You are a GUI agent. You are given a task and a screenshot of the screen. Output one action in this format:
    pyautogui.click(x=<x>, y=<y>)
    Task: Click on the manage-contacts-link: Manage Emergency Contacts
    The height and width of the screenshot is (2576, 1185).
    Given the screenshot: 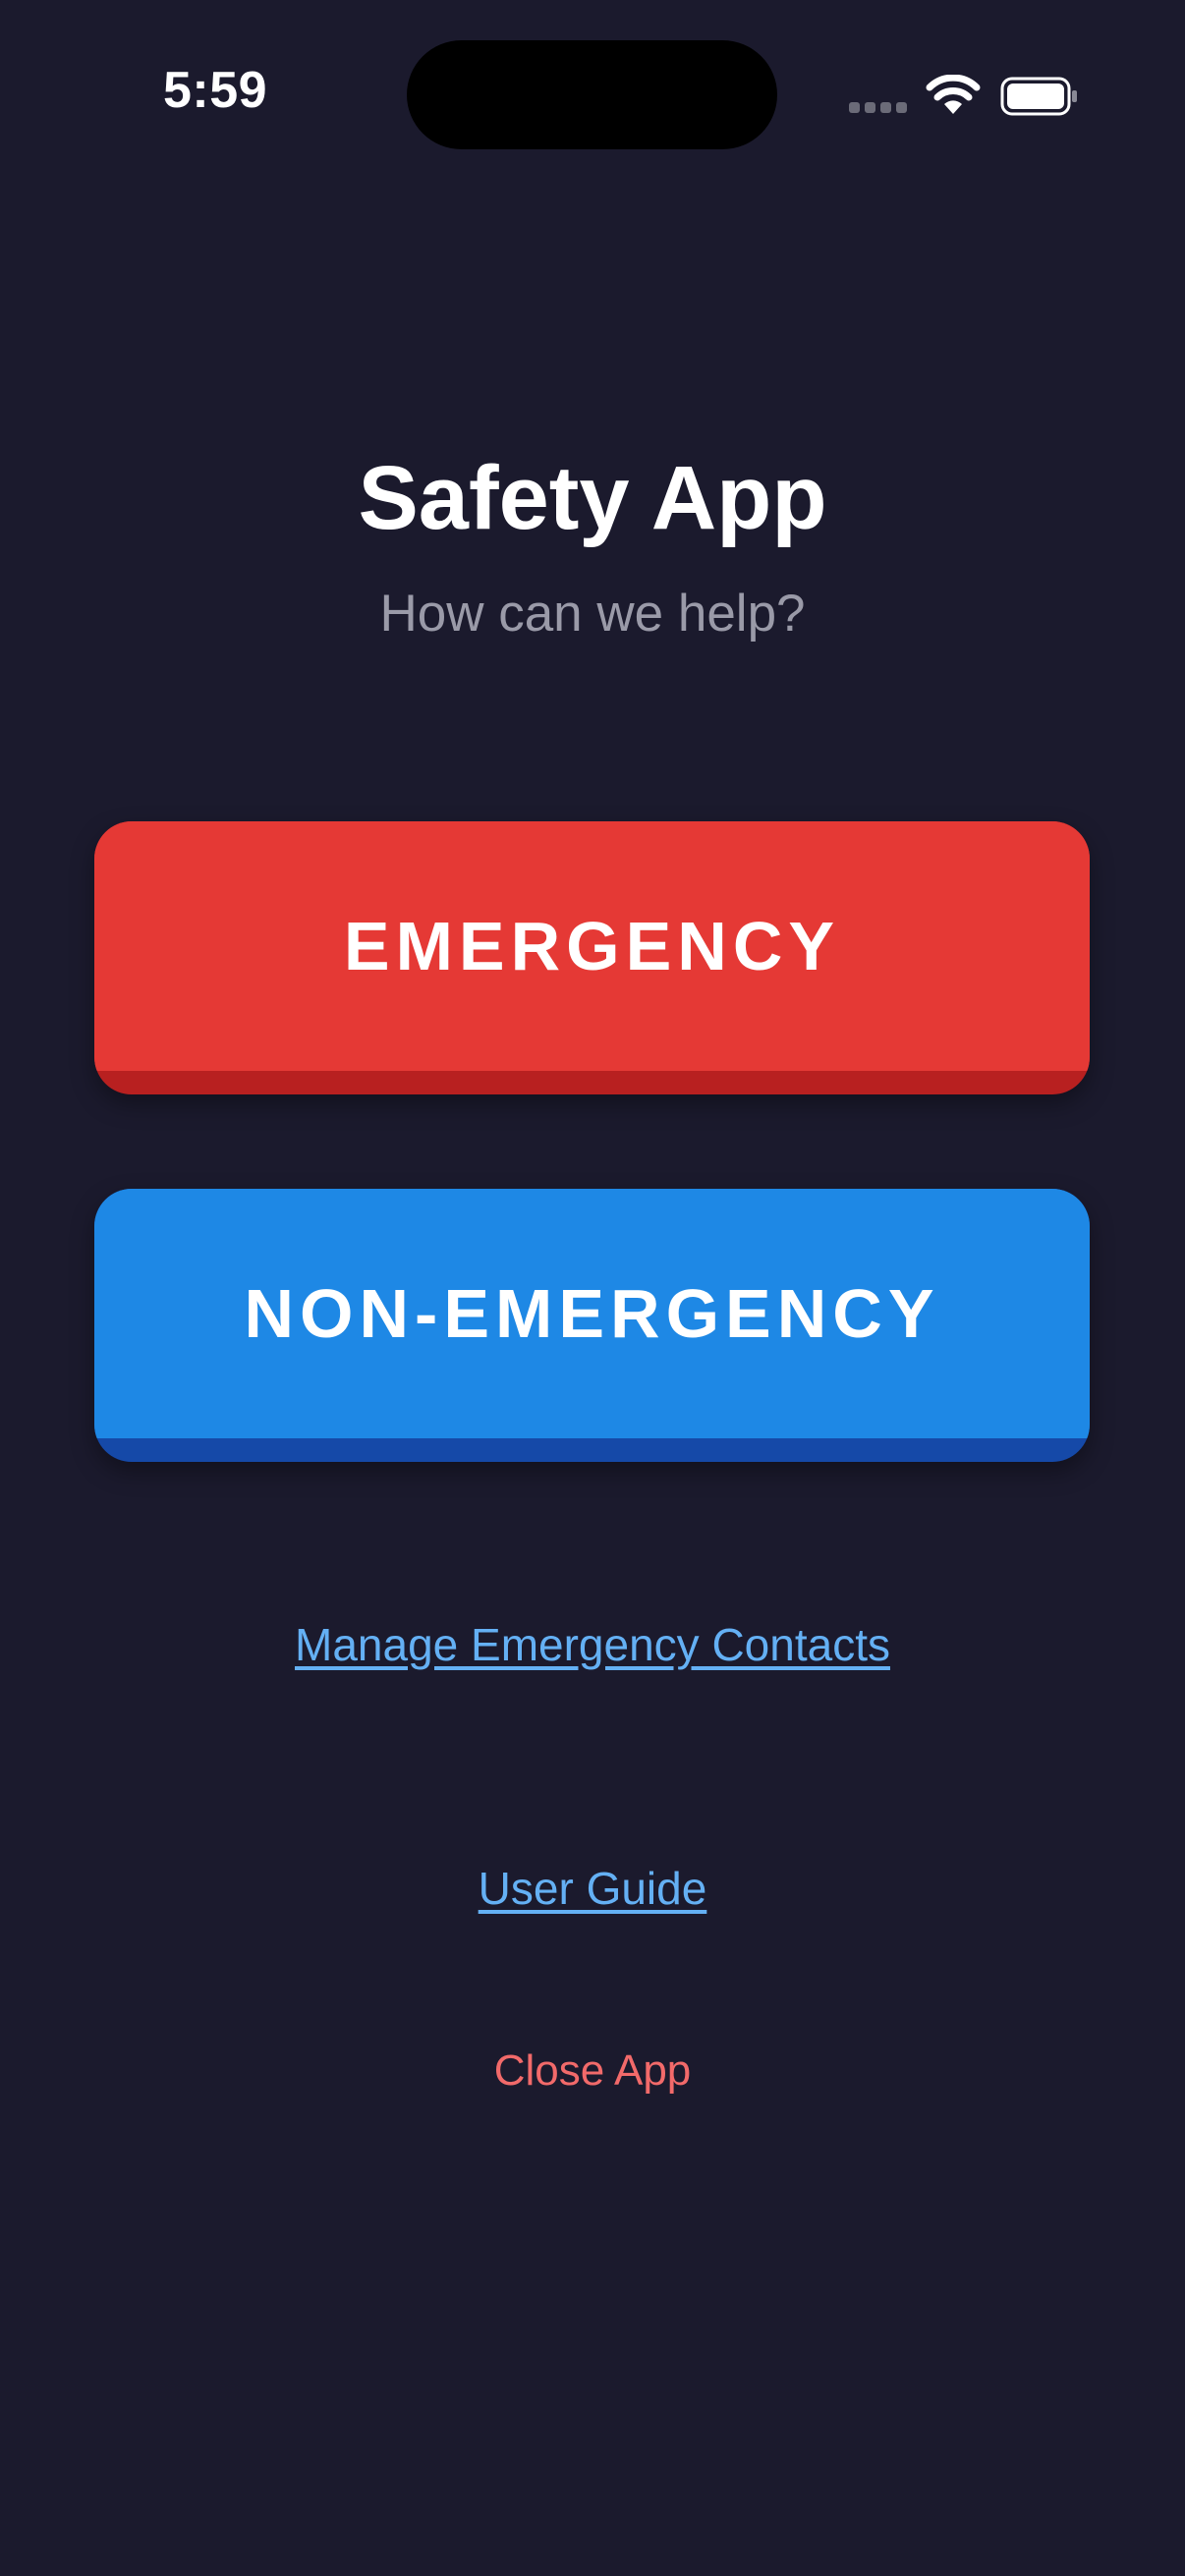 What is the action you would take?
    pyautogui.click(x=592, y=1644)
    